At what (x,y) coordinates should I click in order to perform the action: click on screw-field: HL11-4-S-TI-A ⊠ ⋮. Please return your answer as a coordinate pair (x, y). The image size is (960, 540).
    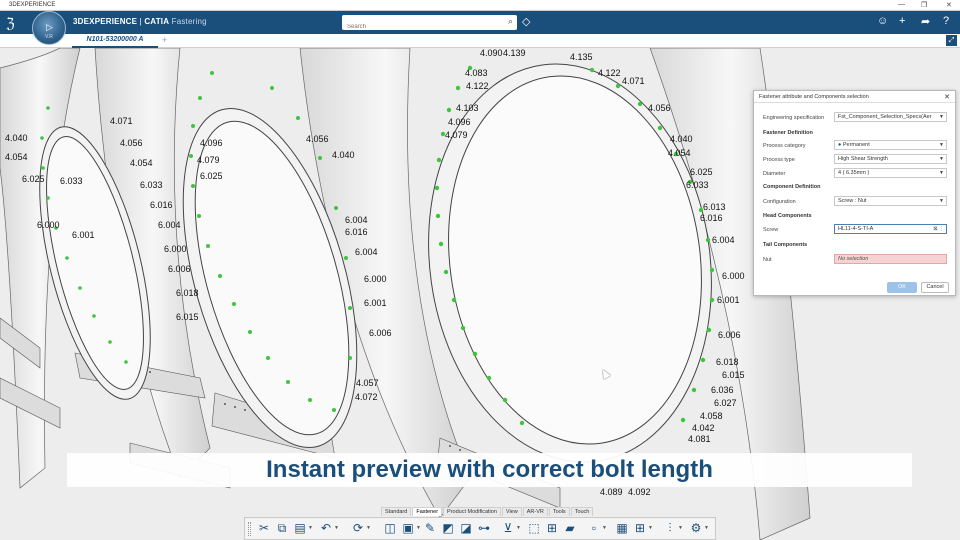
    Looking at the image, I should click on (890, 229).